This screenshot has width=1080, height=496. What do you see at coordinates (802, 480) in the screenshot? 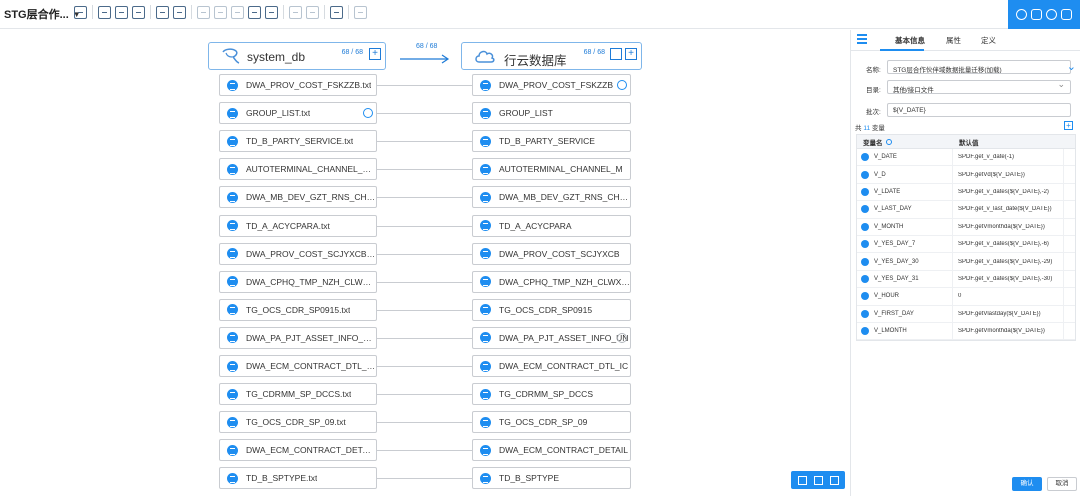
I see `layout-icon` at bounding box center [802, 480].